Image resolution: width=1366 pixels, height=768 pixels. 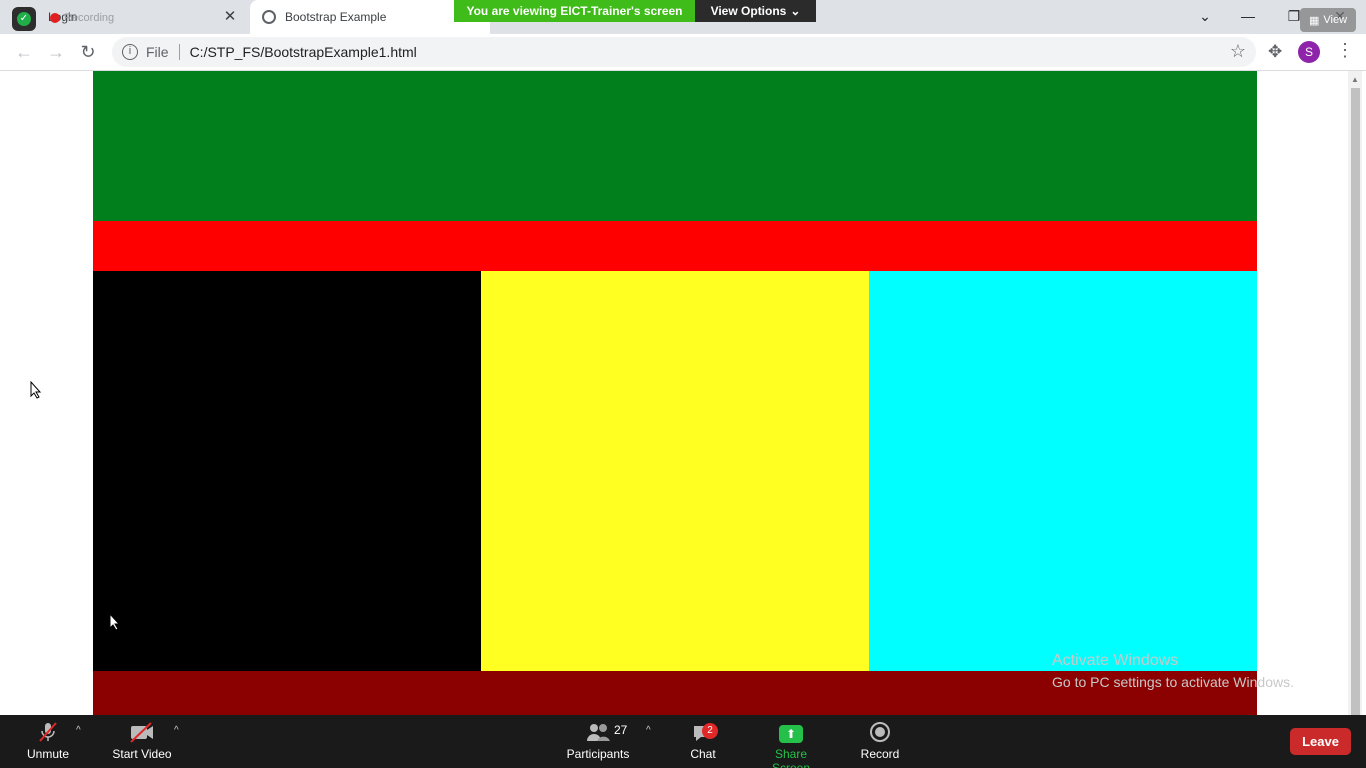 What do you see at coordinates (48, 754) in the screenshot?
I see `unmute-label: Unmute` at bounding box center [48, 754].